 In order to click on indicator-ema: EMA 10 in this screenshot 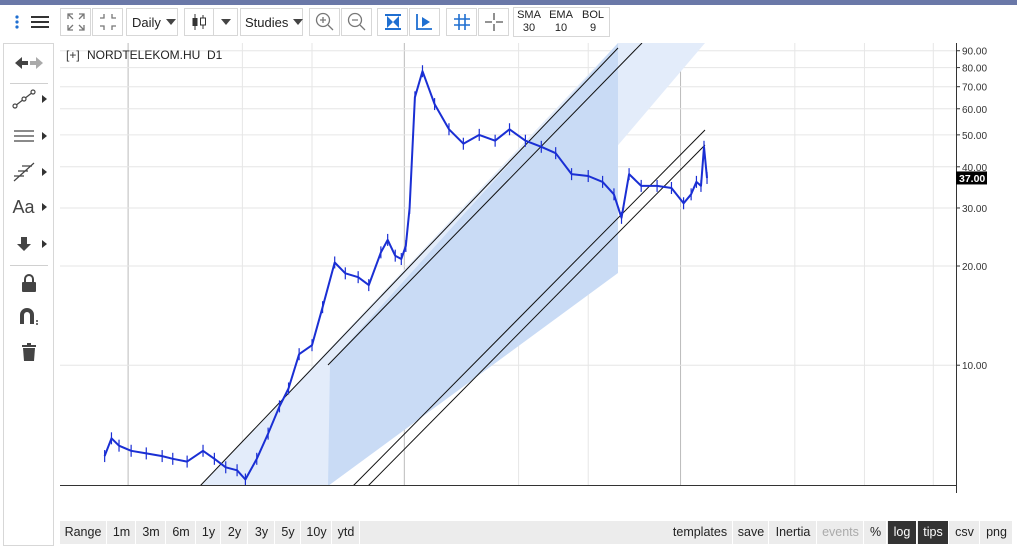, I will do `click(561, 22)`.